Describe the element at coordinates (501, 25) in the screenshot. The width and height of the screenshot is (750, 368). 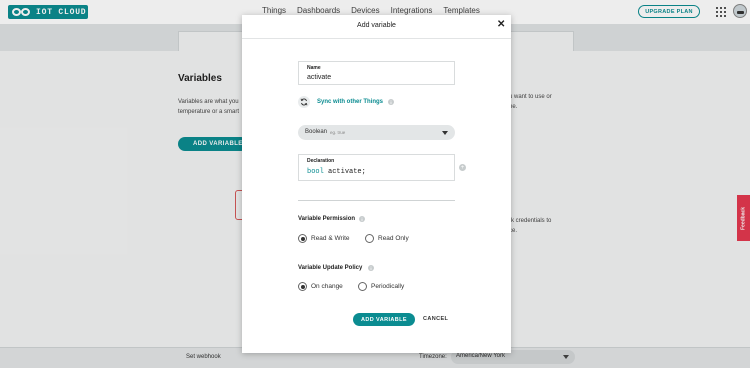
I see `close-icon: ✕` at that location.